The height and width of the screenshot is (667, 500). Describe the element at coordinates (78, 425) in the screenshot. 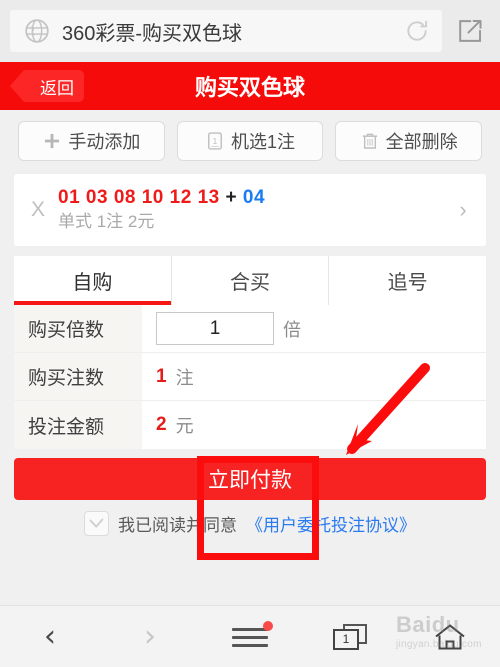

I see `total-amount-label: 投注金额` at that location.